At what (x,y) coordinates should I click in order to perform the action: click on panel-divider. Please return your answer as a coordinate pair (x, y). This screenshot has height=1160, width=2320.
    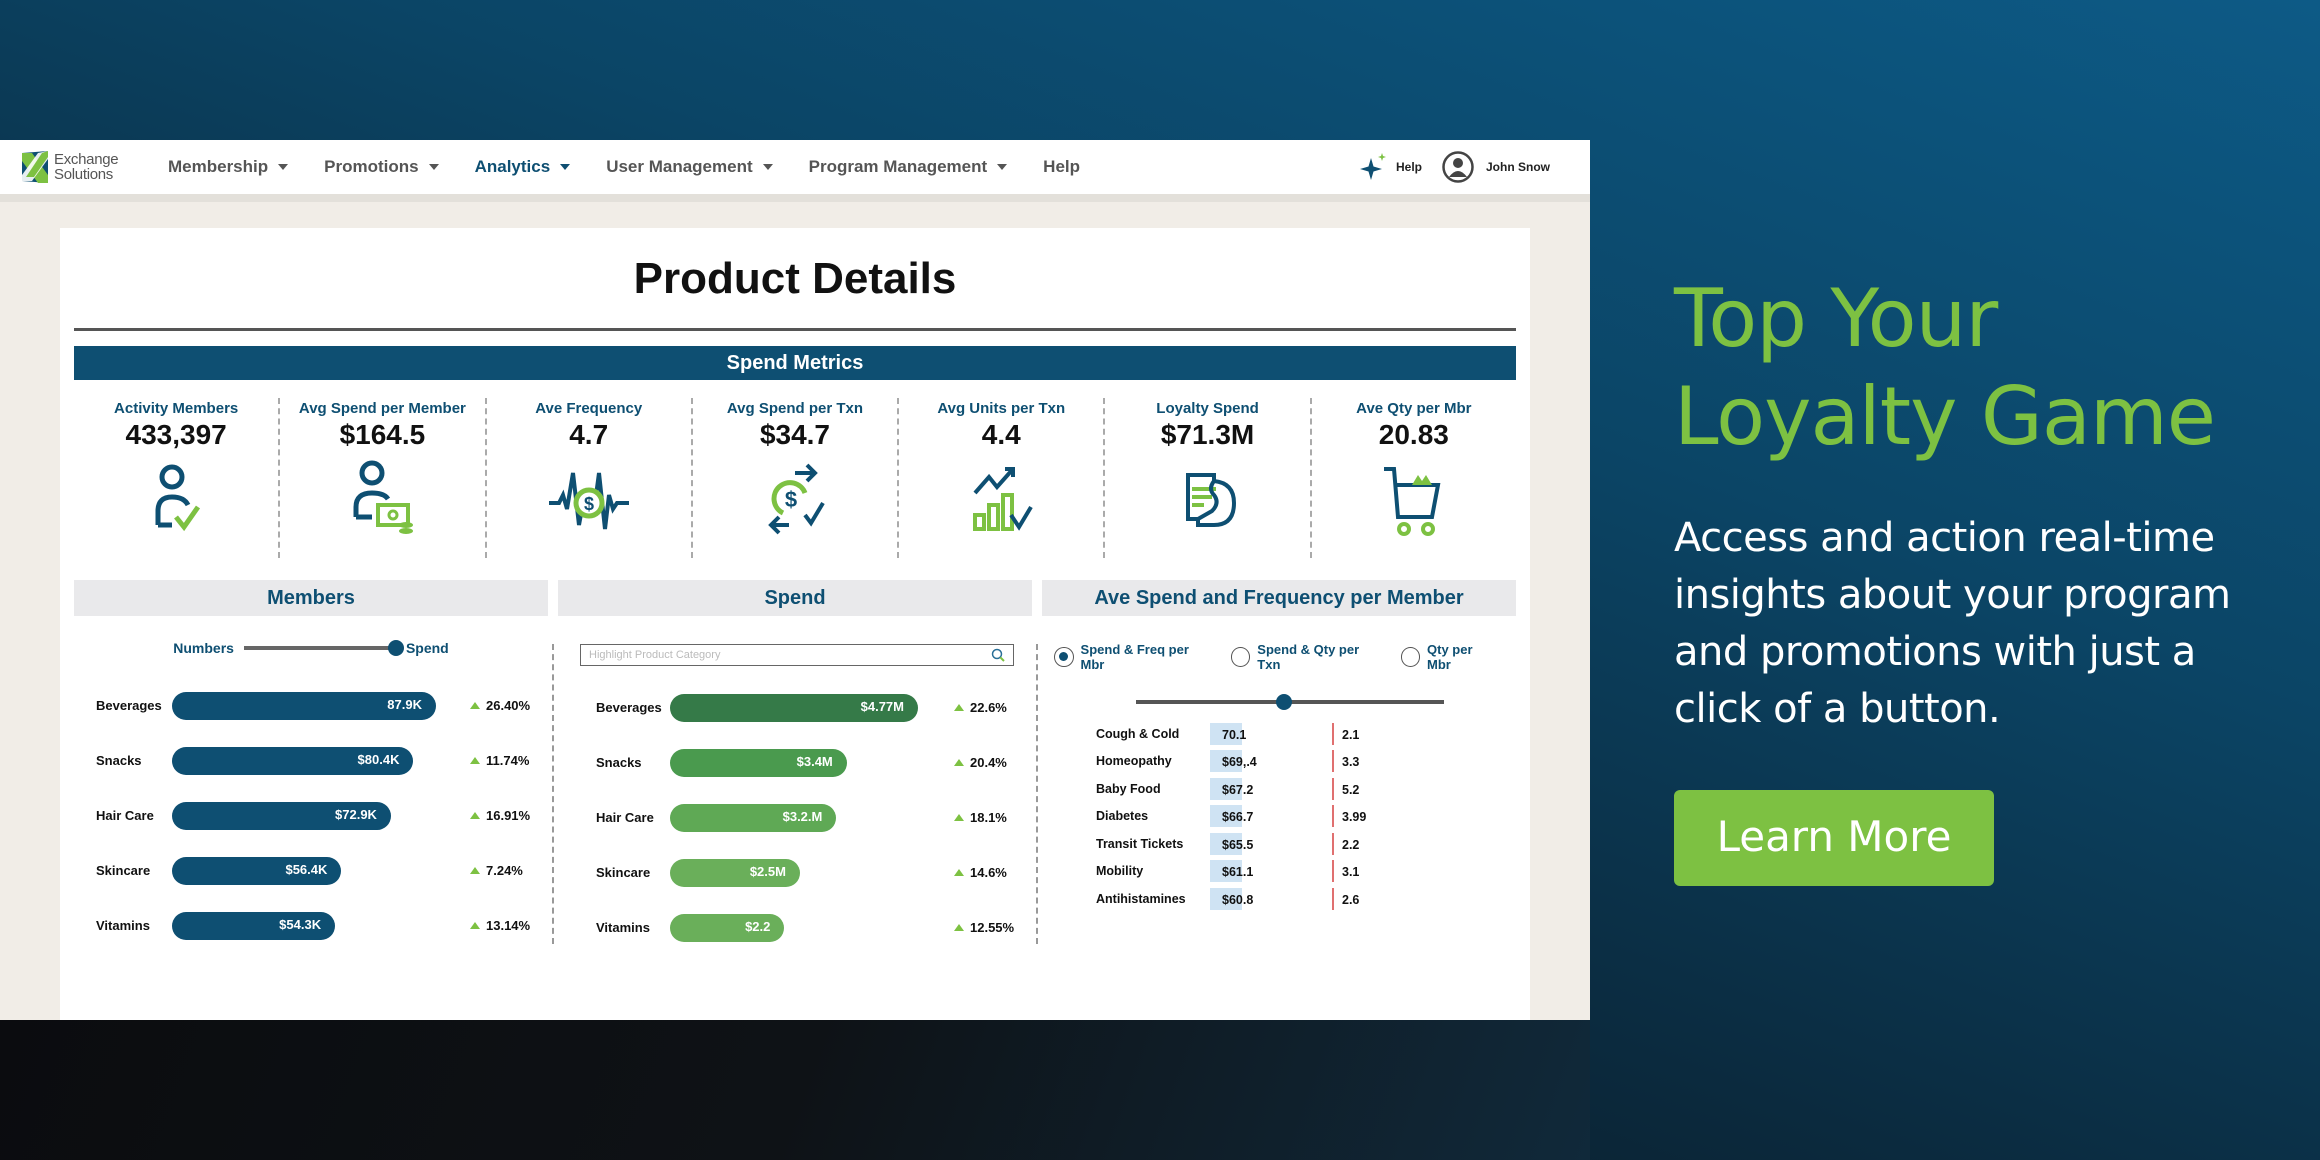
    Looking at the image, I should click on (553, 794).